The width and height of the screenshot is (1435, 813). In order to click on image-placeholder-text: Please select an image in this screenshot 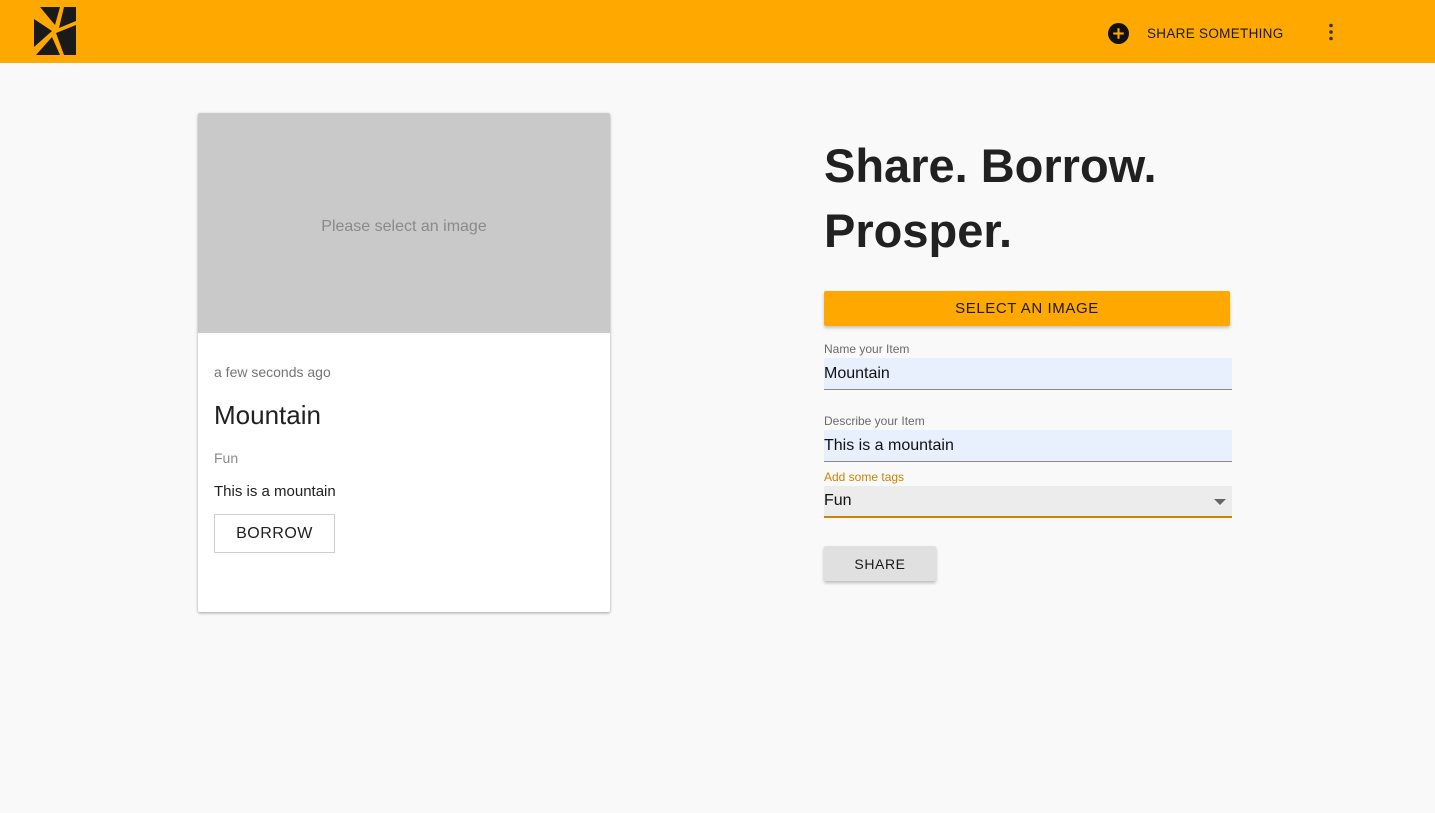, I will do `click(404, 226)`.